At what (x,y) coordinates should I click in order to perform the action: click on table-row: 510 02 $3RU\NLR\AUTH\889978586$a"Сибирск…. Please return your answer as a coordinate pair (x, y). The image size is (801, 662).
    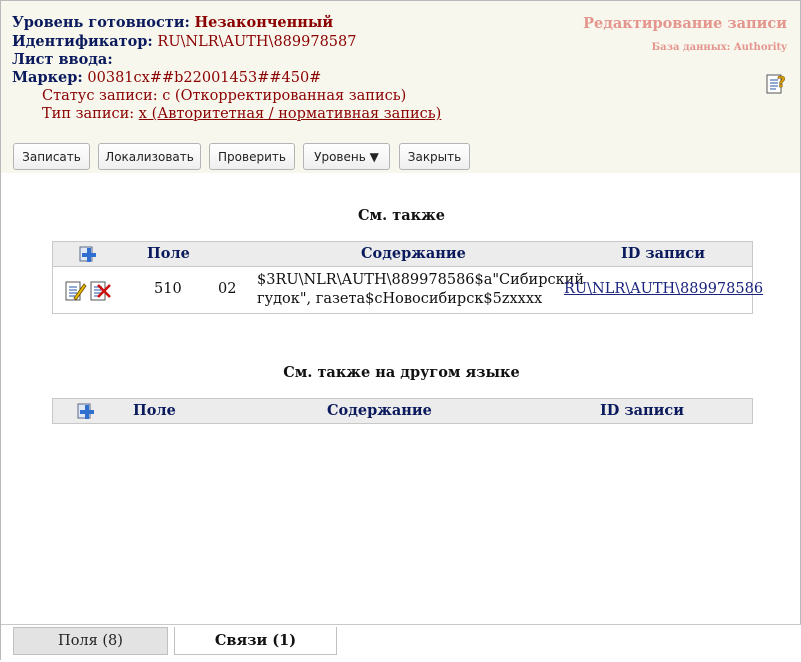
    Looking at the image, I should click on (408, 290).